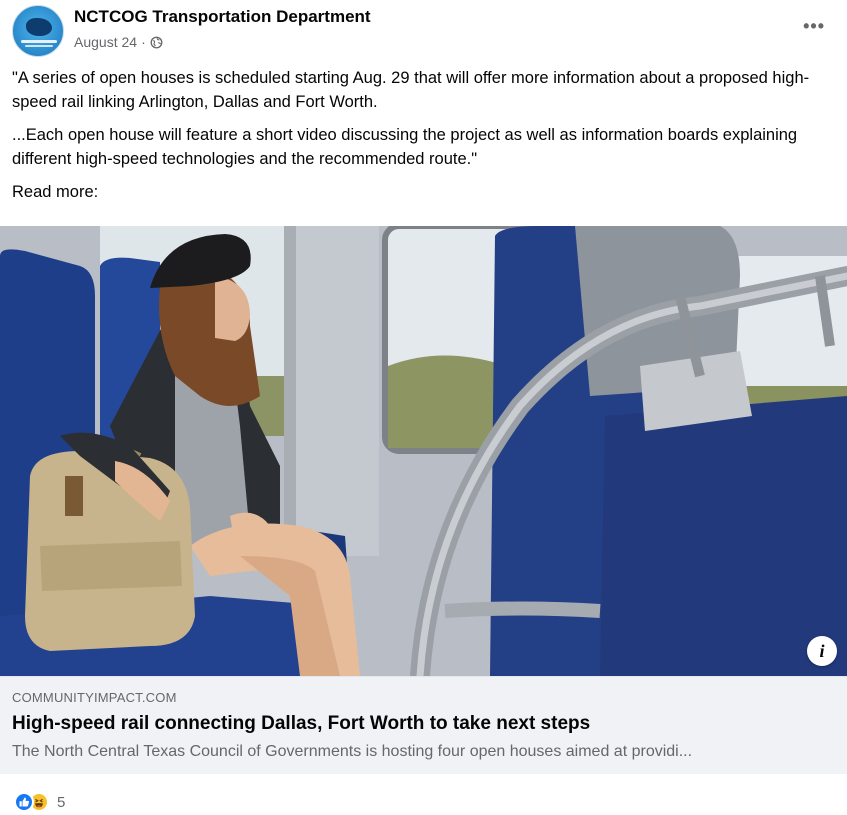 The height and width of the screenshot is (815, 847). Describe the element at coordinates (39, 41) in the screenshot. I see `avatar-logo-text-line` at that location.